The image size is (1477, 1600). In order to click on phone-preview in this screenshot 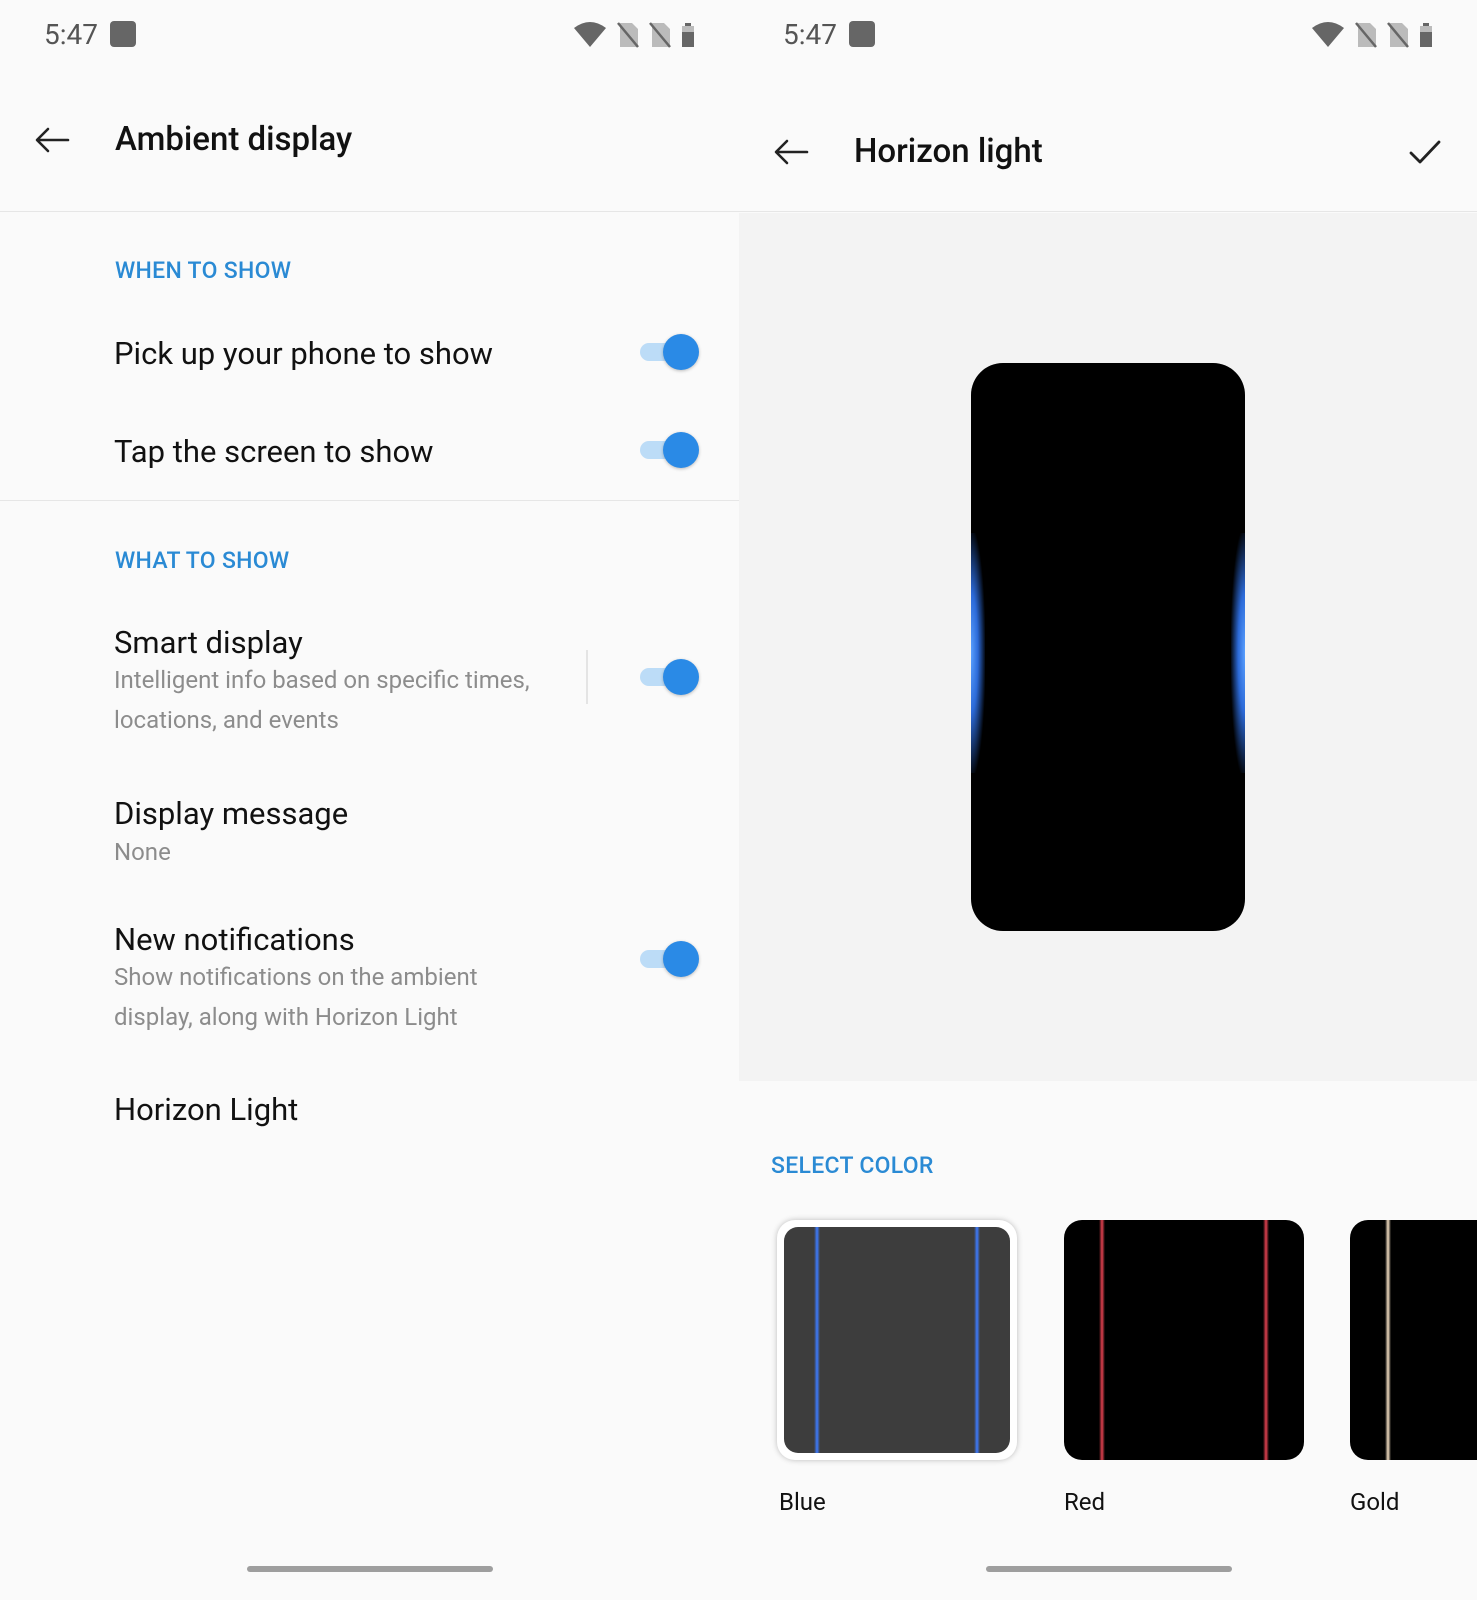, I will do `click(1108, 647)`.